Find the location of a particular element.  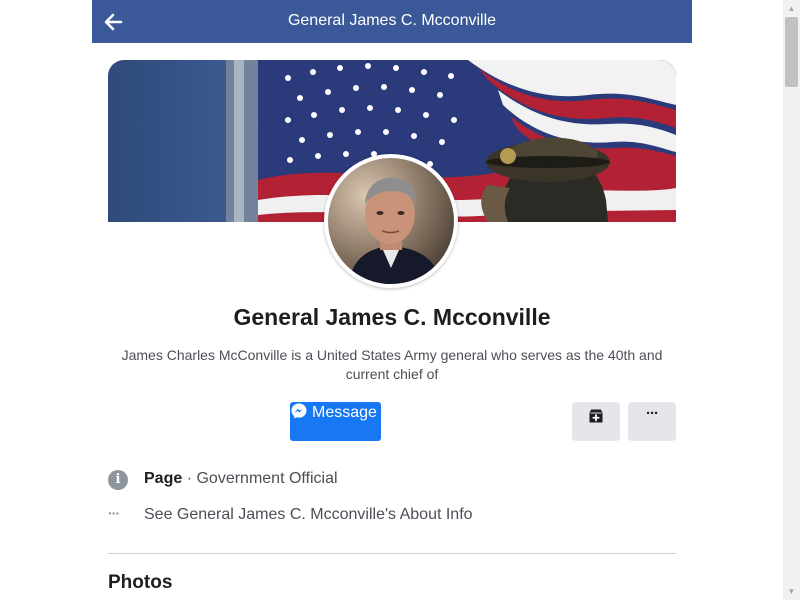

page-title: General James C. Mcconville is located at coordinates (392, 20).